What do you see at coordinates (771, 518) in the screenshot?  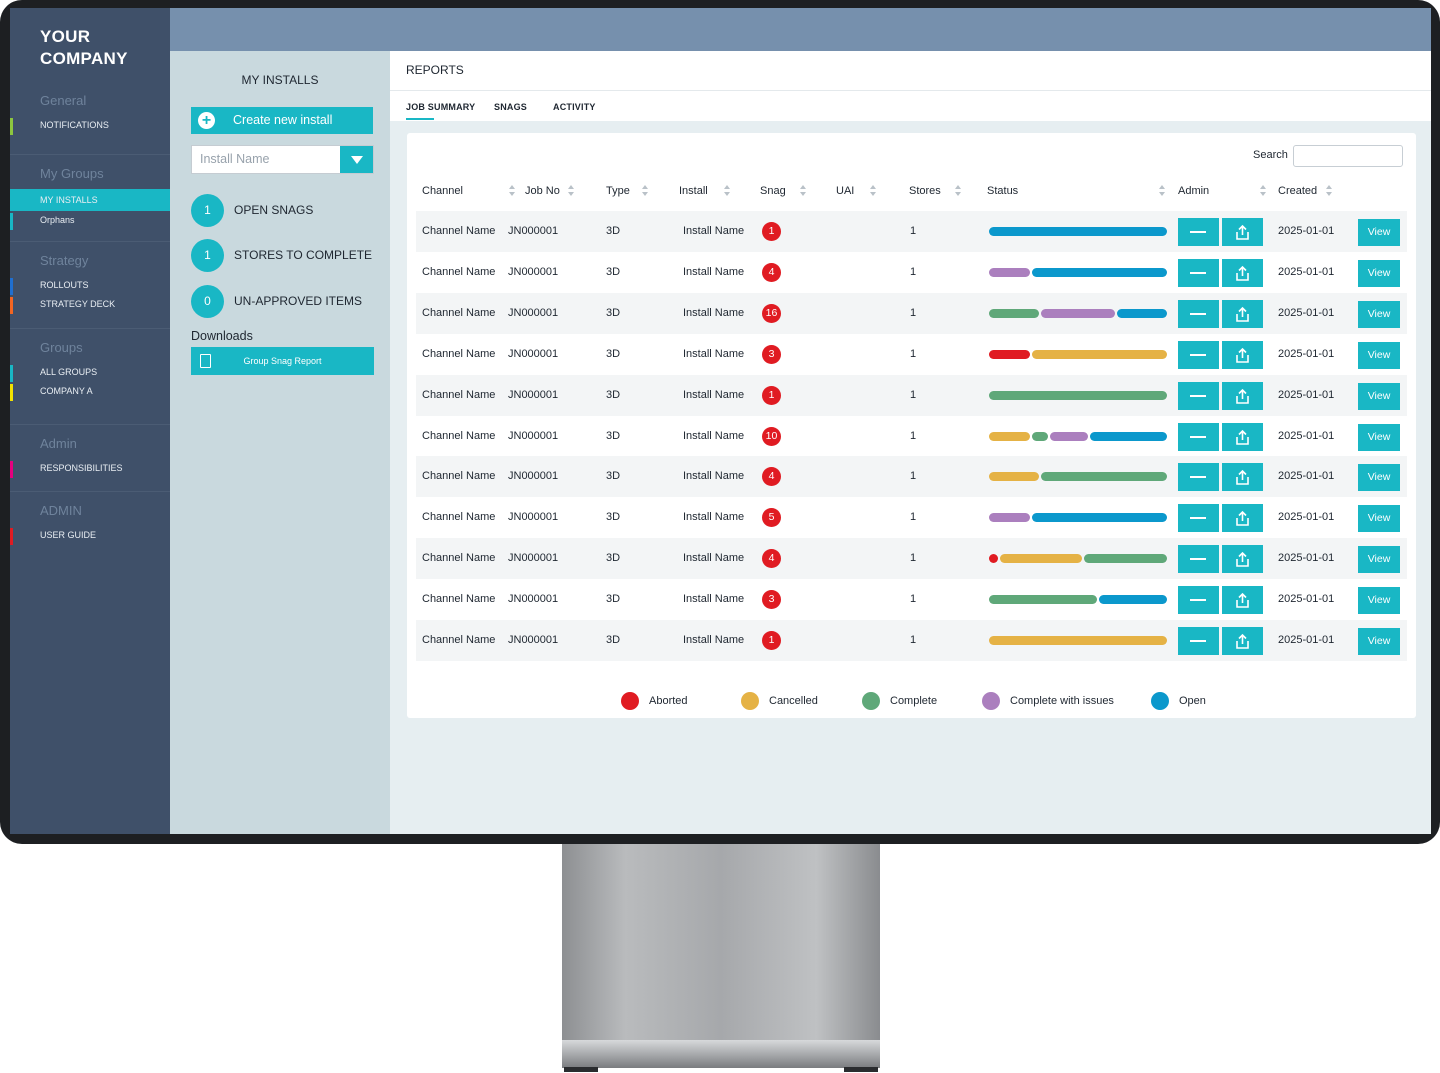 I see `snag-count-badge: 5` at bounding box center [771, 518].